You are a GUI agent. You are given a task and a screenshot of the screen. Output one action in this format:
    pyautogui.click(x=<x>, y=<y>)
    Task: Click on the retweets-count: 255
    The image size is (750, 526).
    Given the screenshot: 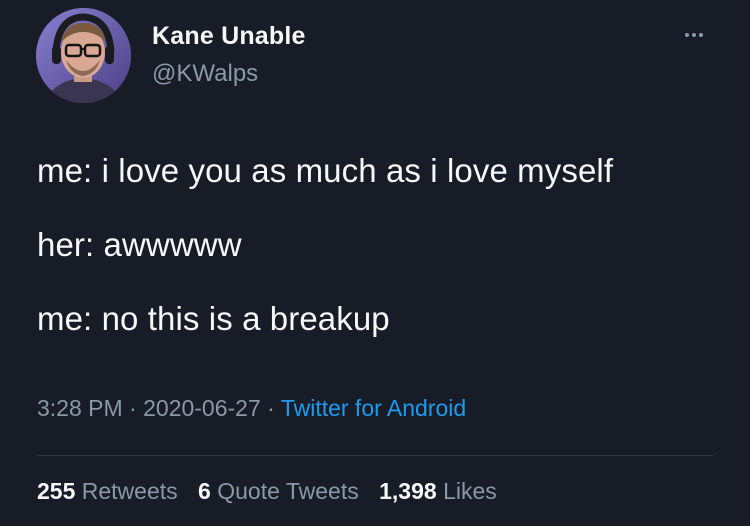 What is the action you would take?
    pyautogui.click(x=56, y=491)
    